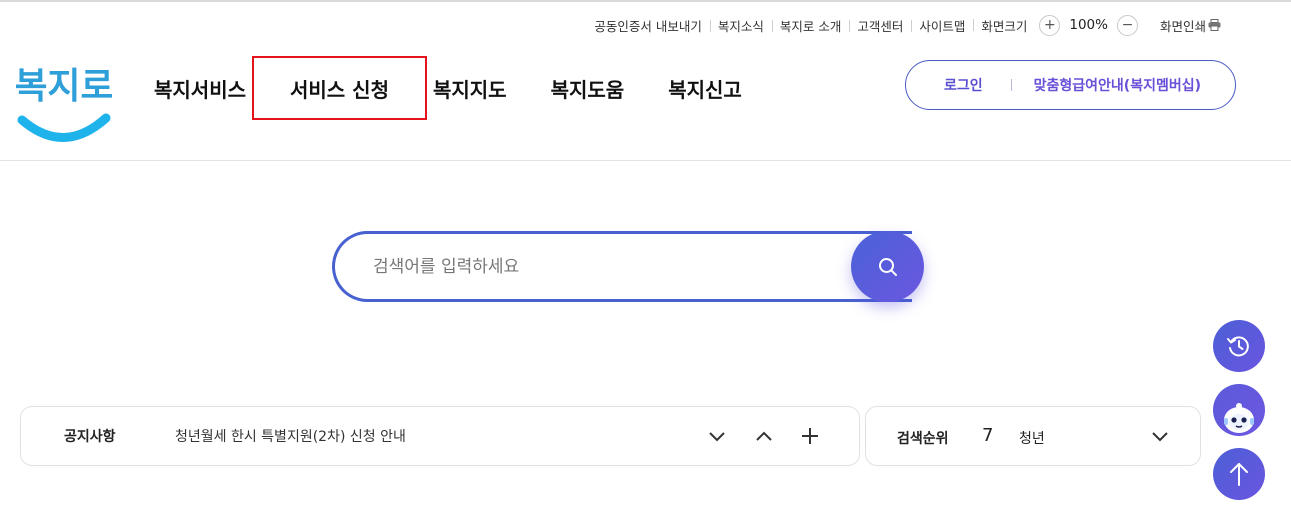 The width and height of the screenshot is (1291, 515). What do you see at coordinates (645, 1) in the screenshot?
I see `top-border` at bounding box center [645, 1].